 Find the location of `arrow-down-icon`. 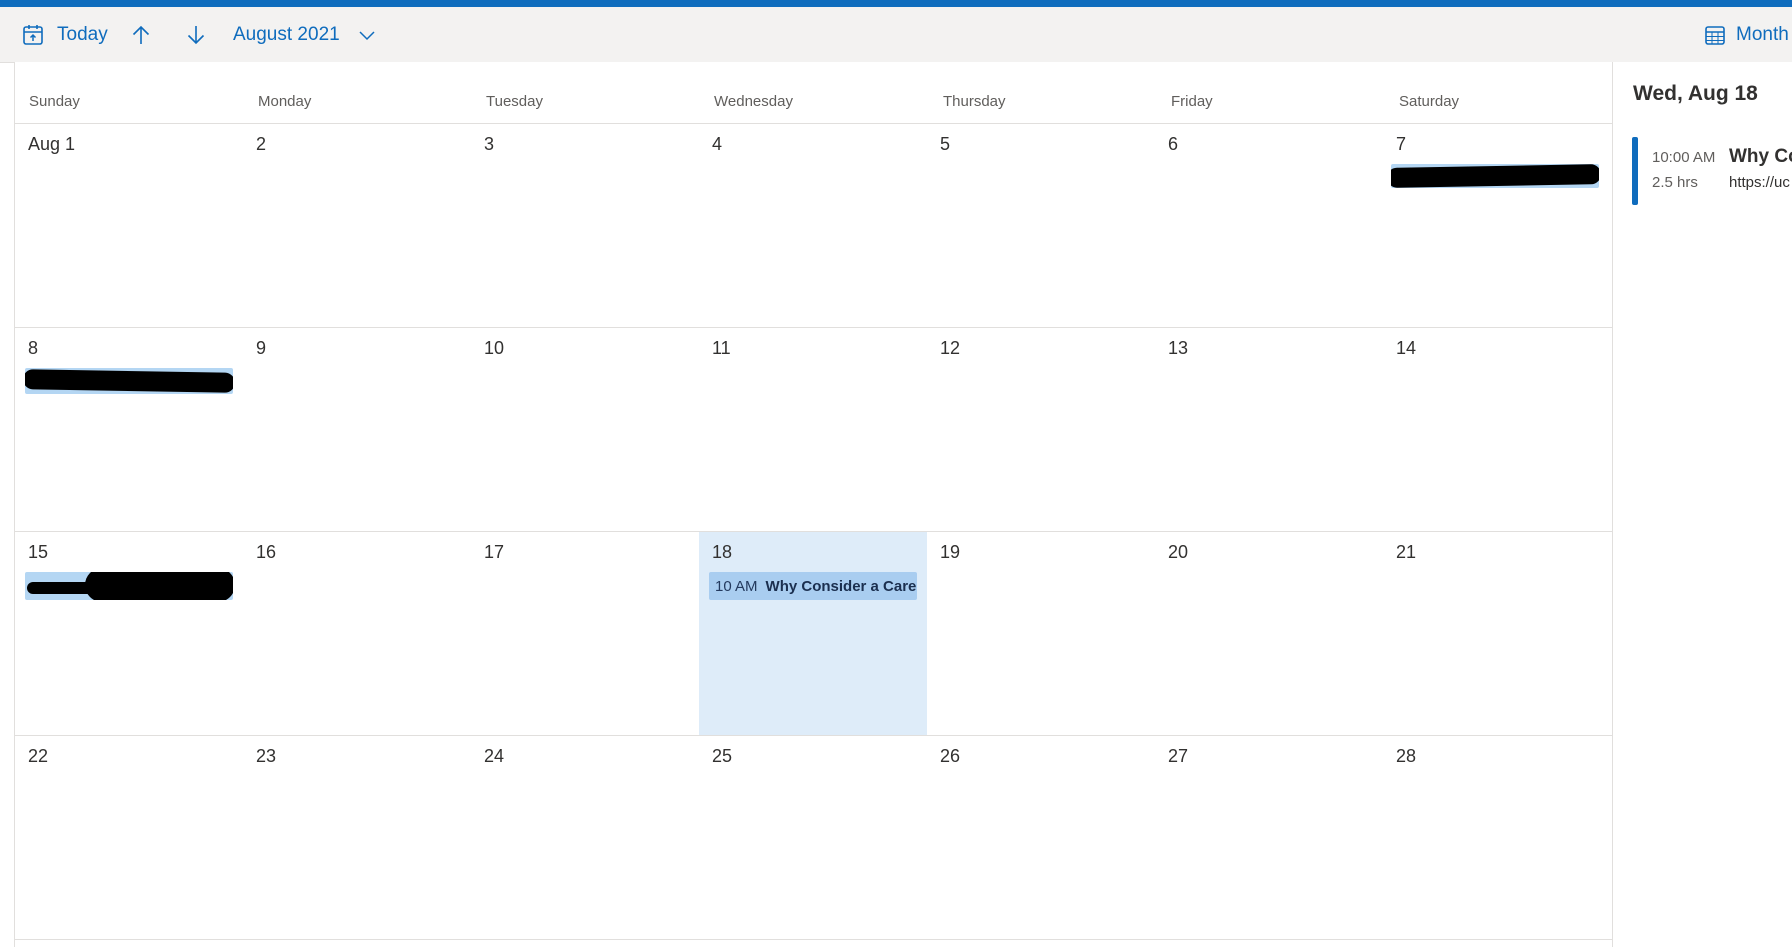

arrow-down-icon is located at coordinates (196, 35).